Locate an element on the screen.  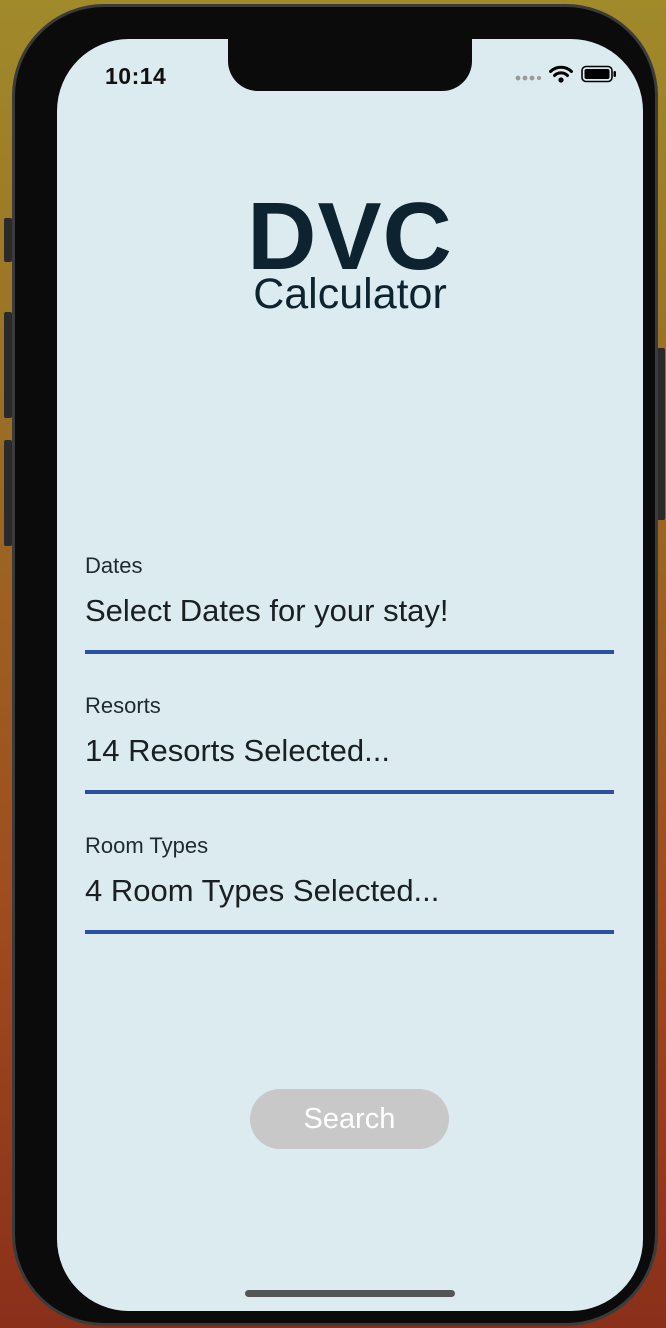
logo-subtitle: Calculator is located at coordinates (350, 294).